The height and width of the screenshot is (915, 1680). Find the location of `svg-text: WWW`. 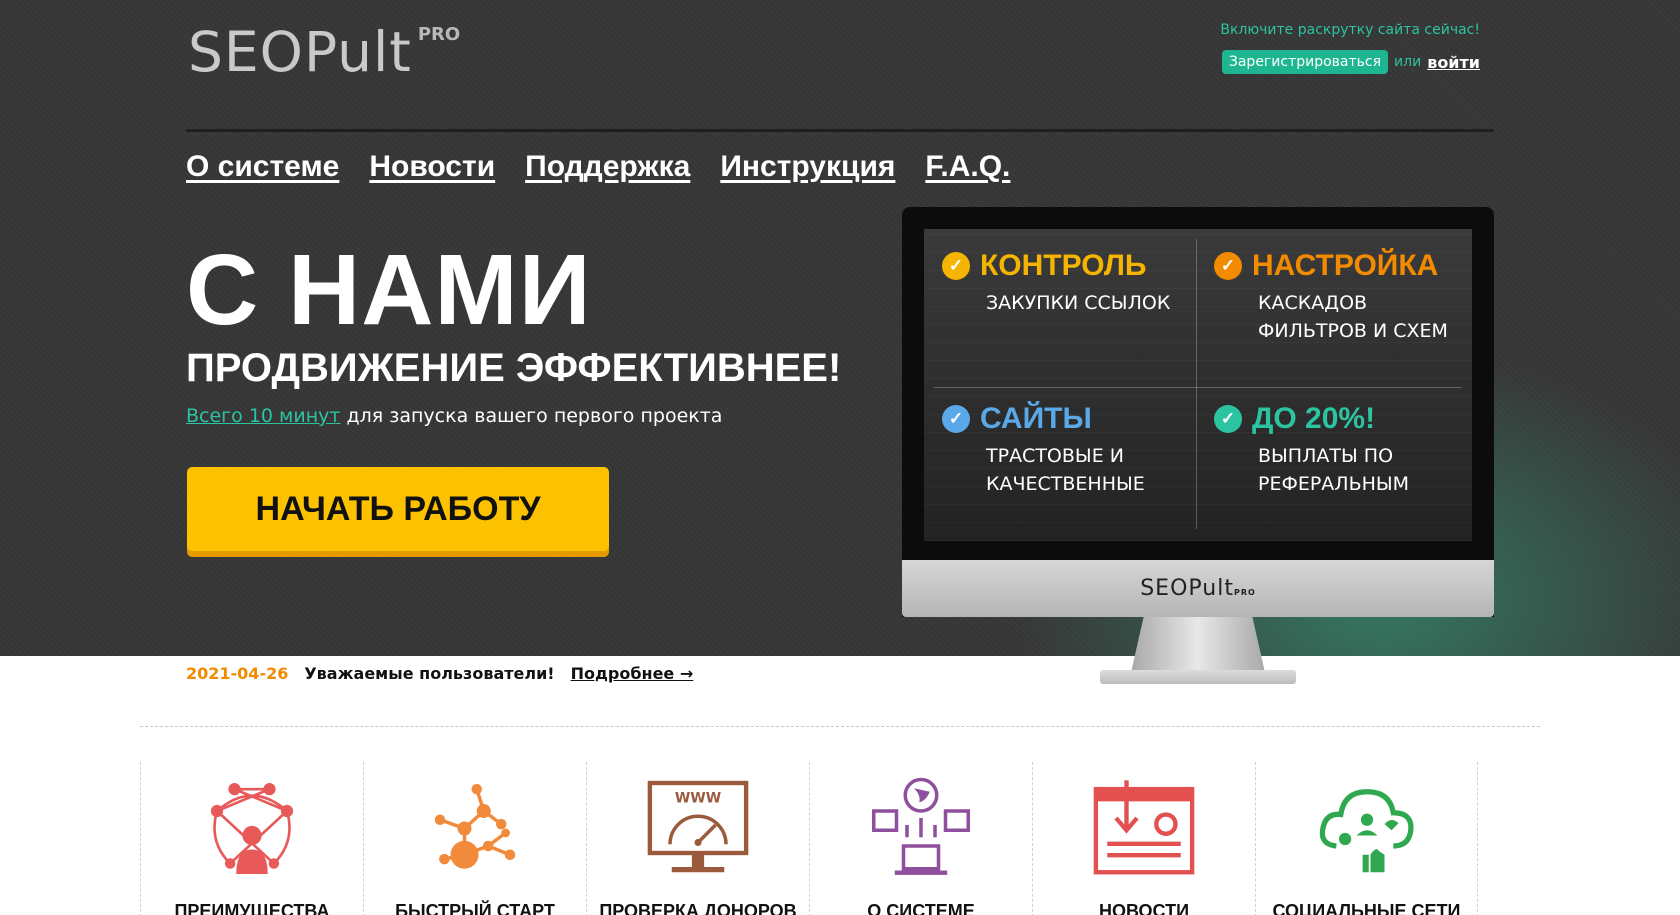

svg-text: WWW is located at coordinates (698, 798).